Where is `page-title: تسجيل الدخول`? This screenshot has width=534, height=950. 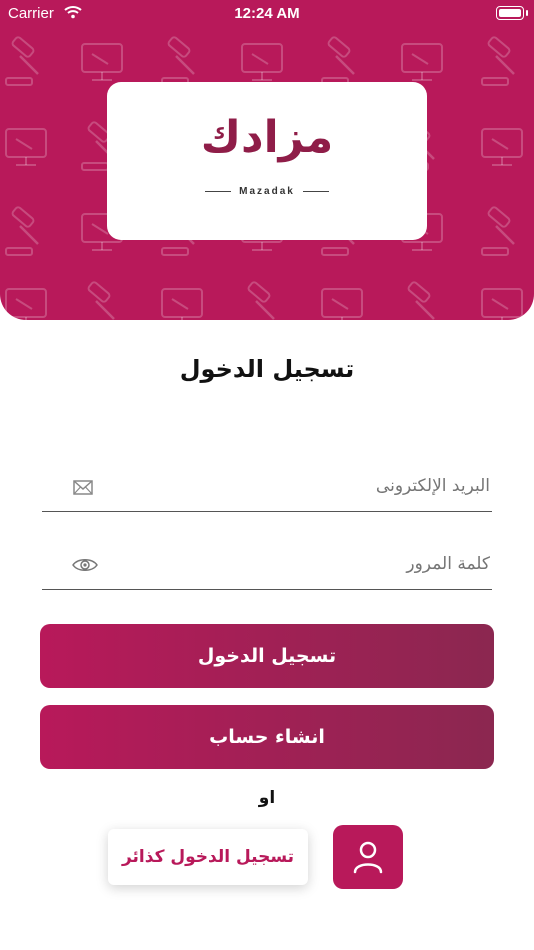
page-title: تسجيل الدخول is located at coordinates (267, 369).